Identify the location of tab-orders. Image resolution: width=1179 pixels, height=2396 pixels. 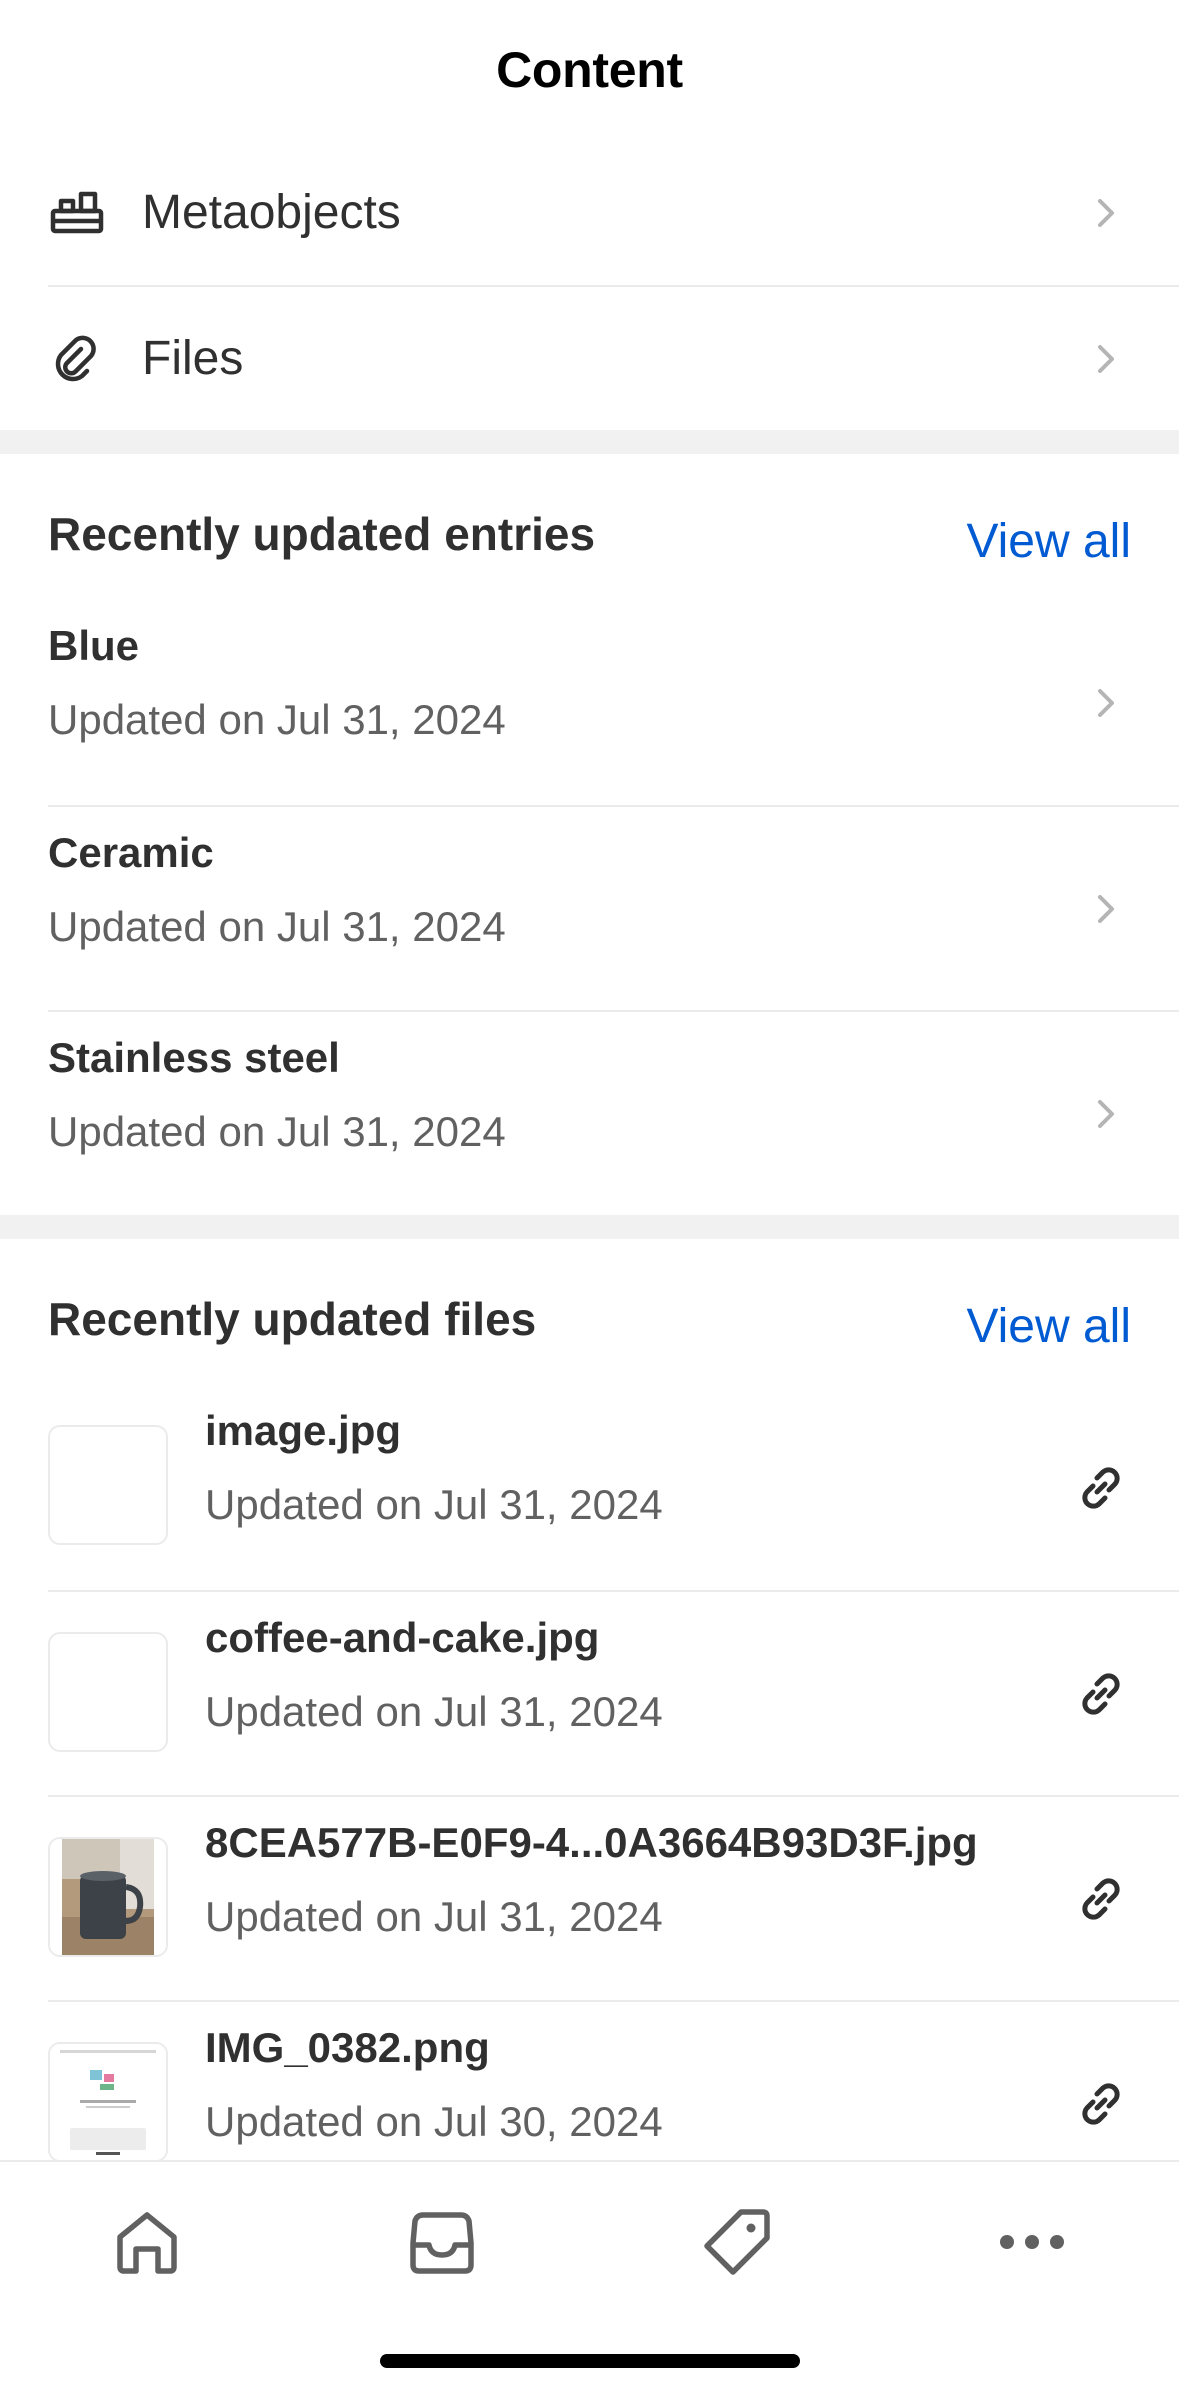
(442, 2242).